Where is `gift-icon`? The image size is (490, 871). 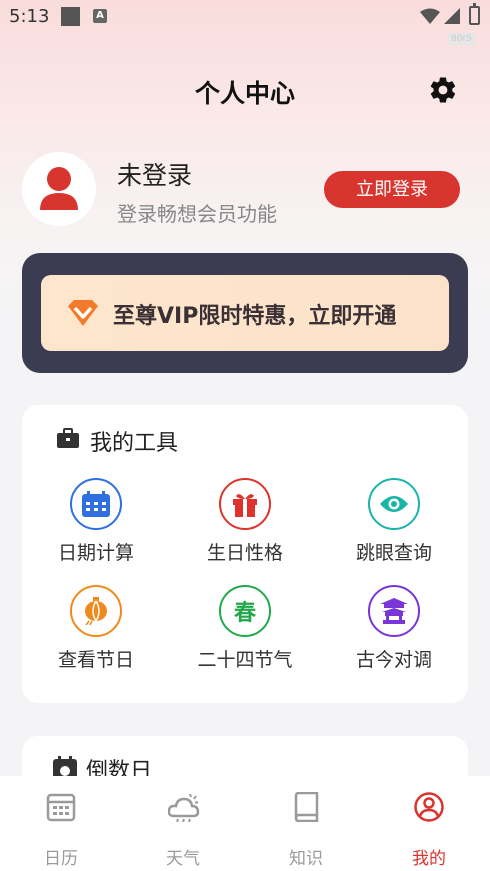 gift-icon is located at coordinates (245, 505).